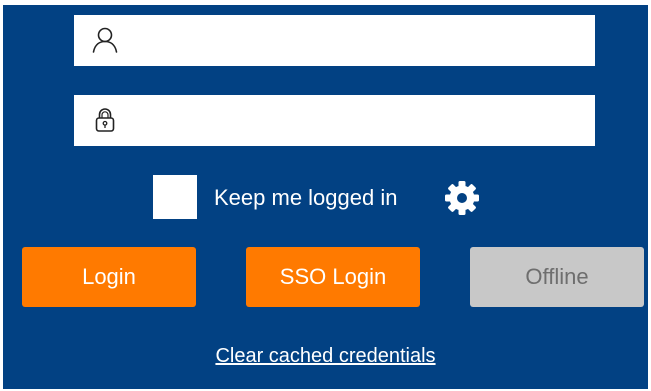 The height and width of the screenshot is (391, 651). Describe the element at coordinates (305, 198) in the screenshot. I see `keep-logged-in-label: Keep me logged in` at that location.